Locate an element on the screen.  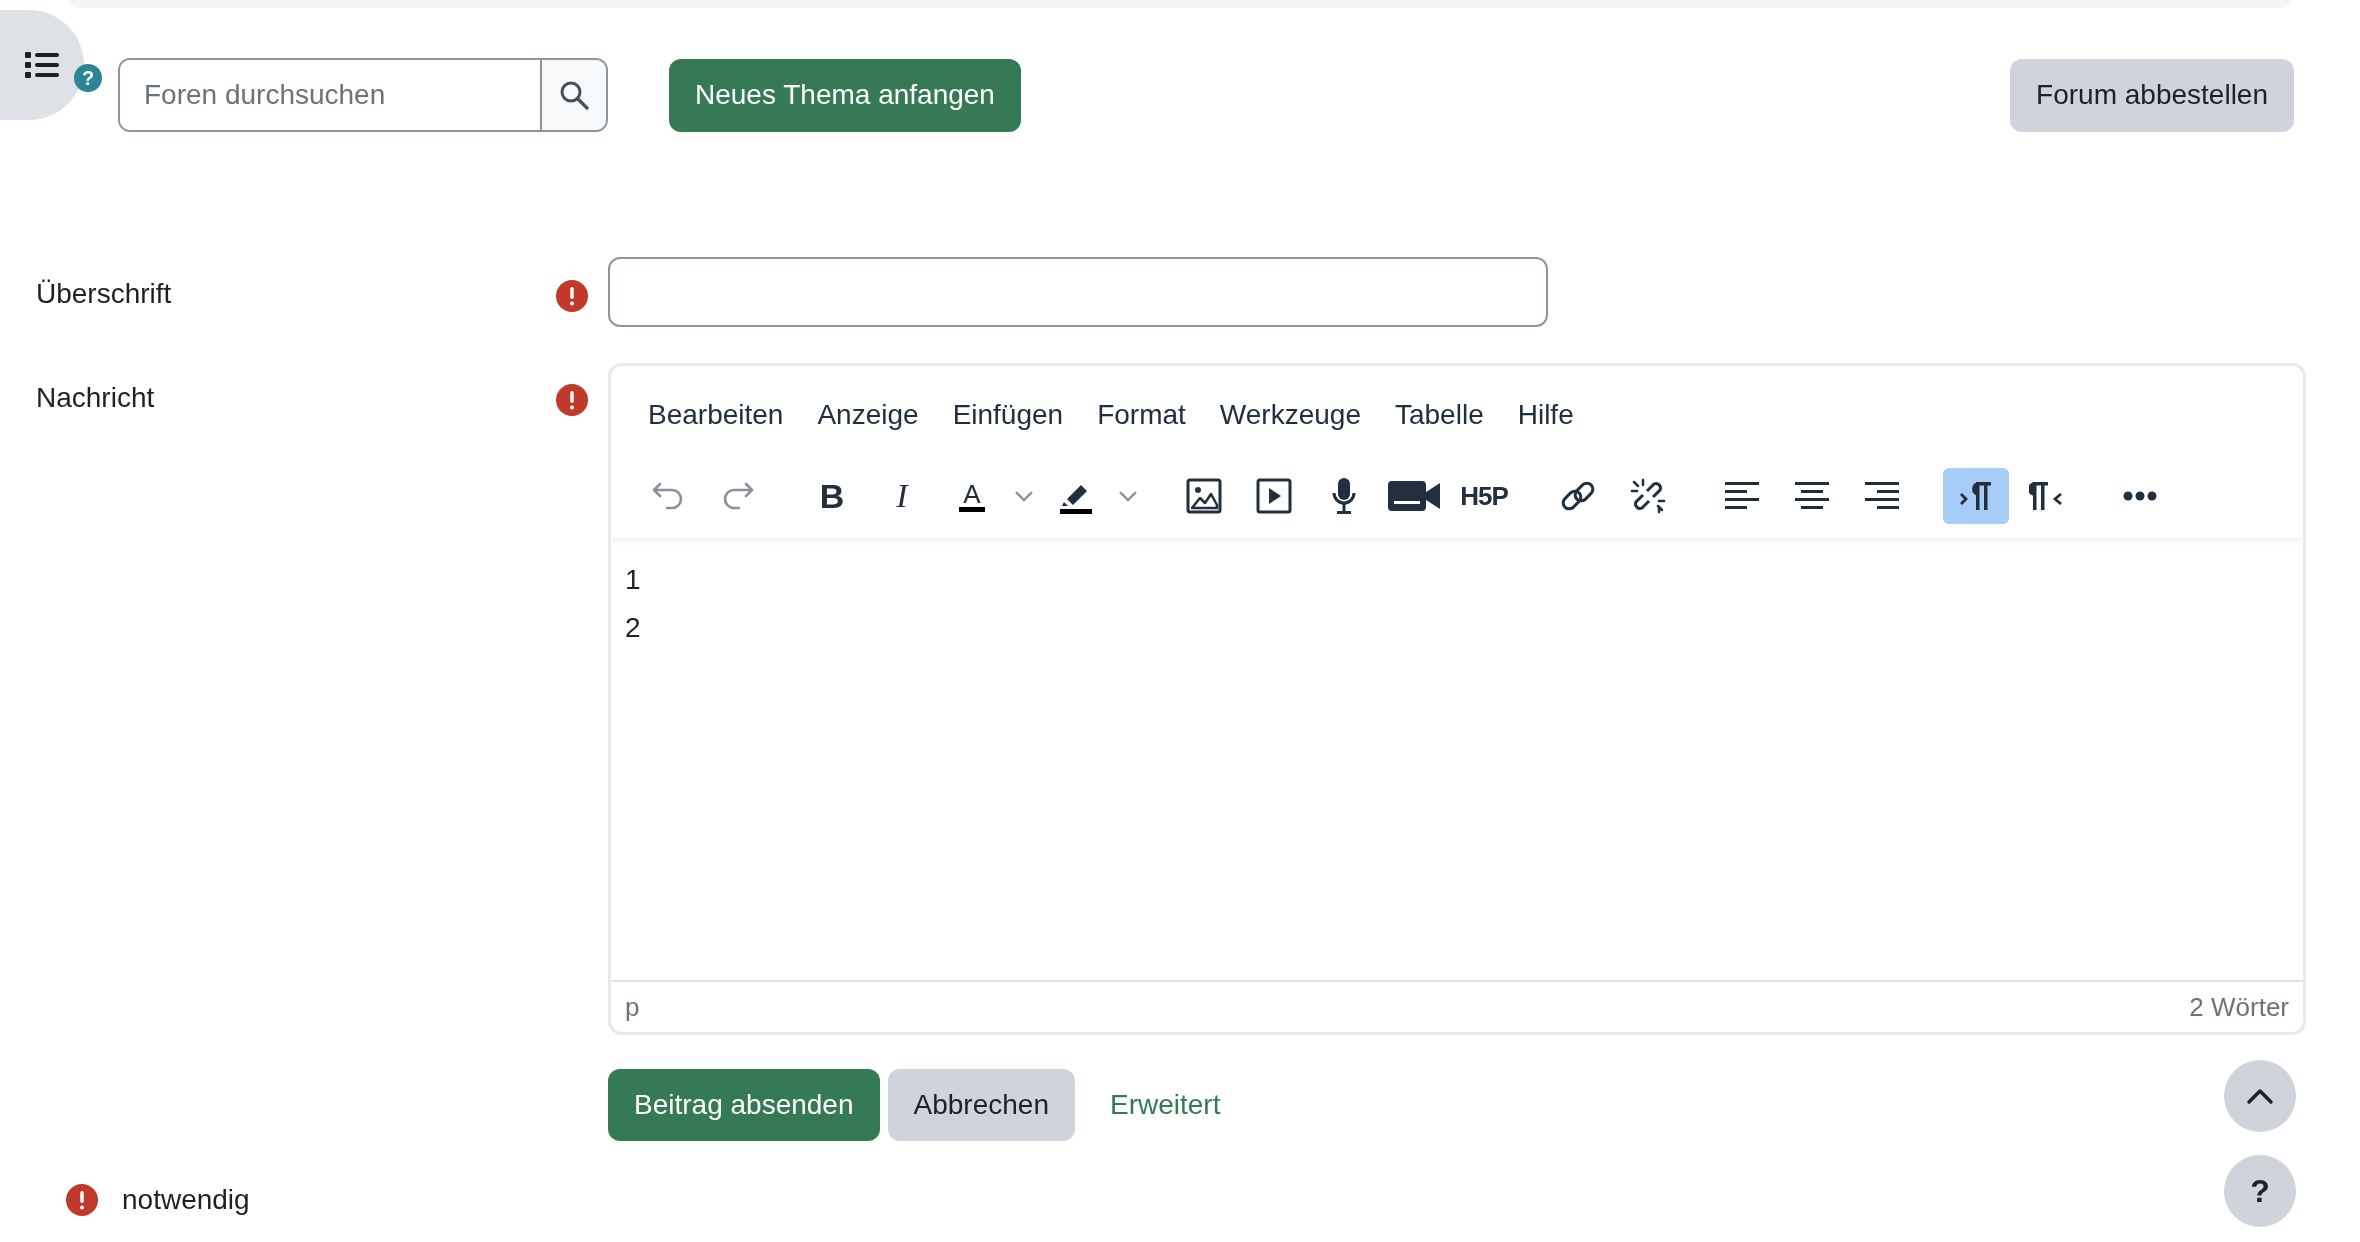
field-label: Überschrift is located at coordinates (104, 294).